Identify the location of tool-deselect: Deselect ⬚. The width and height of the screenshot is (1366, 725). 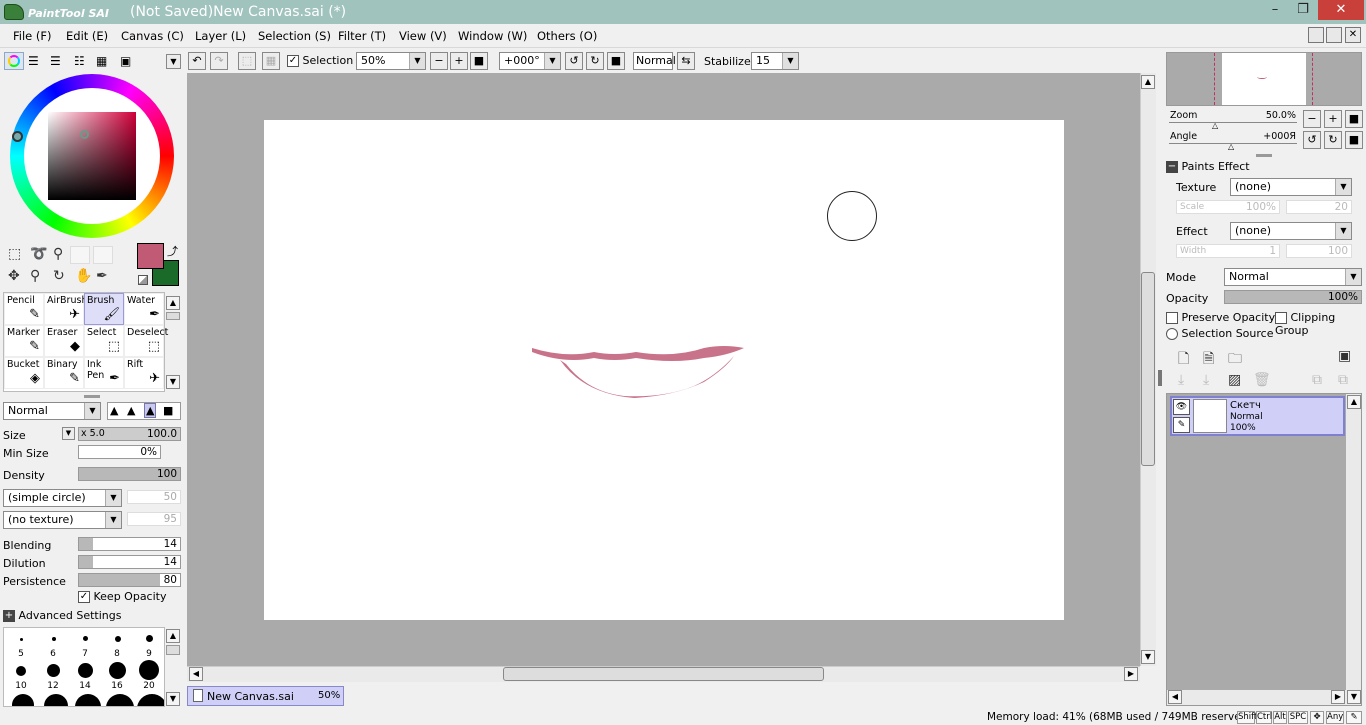
(146, 341).